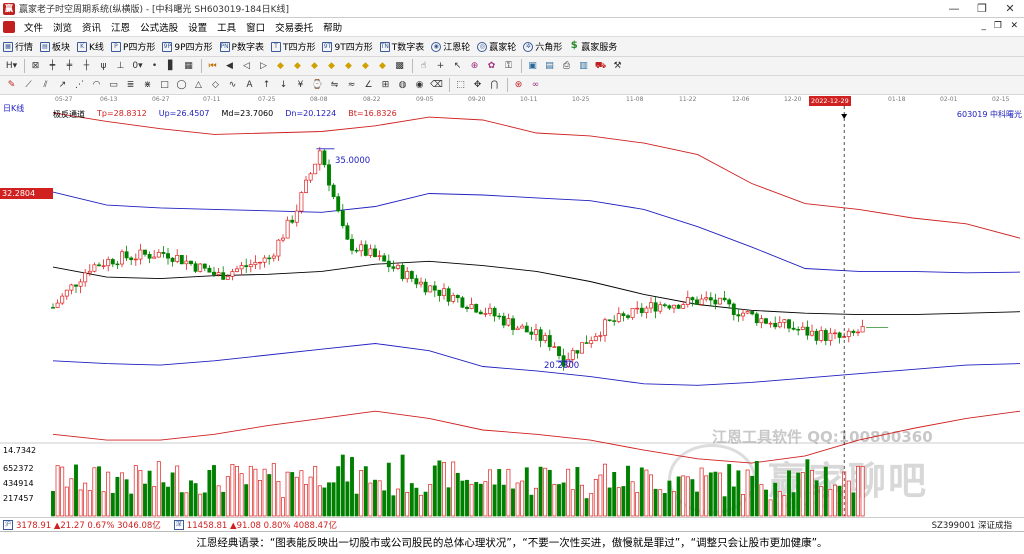  What do you see at coordinates (593, 47) in the screenshot?
I see `tab-service: $ 赢家服务` at bounding box center [593, 47].